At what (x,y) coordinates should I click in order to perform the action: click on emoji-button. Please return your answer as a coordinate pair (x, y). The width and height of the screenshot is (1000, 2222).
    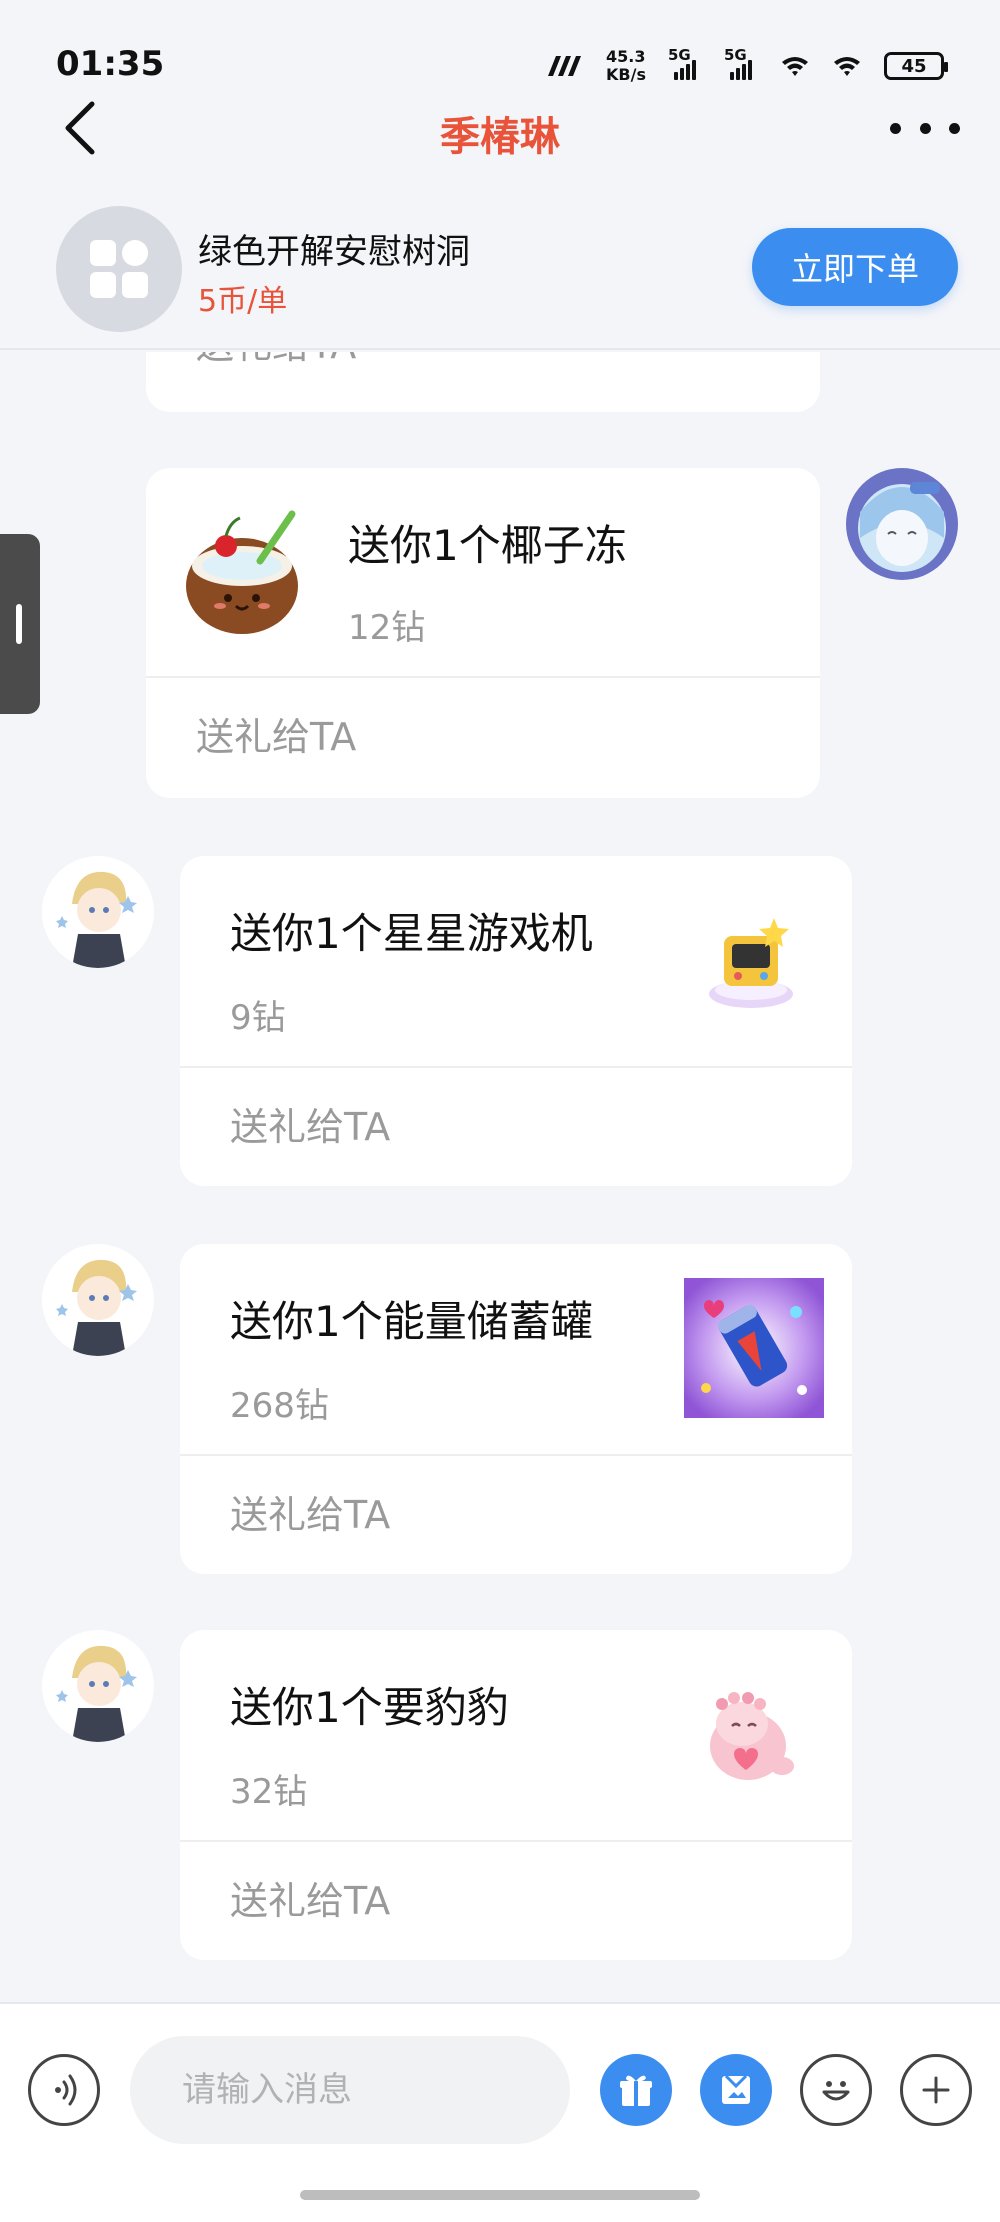
    Looking at the image, I should click on (836, 2090).